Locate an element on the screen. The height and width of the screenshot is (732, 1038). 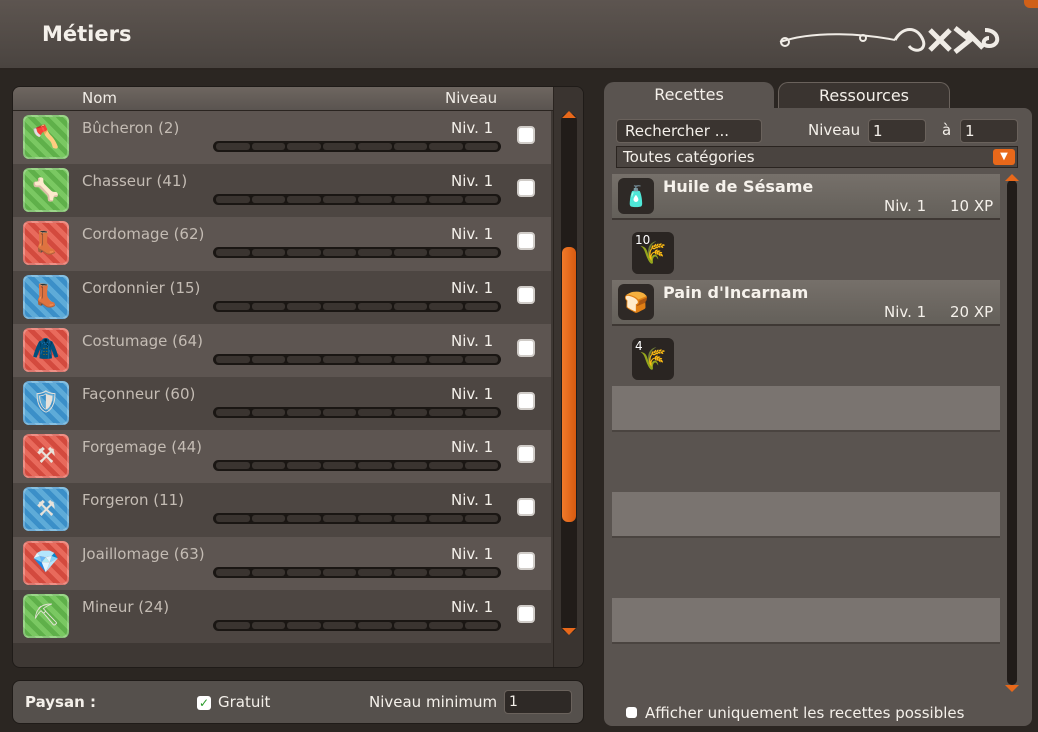
job-row: 🛡 Façonneur (60) Niv. 1 is located at coordinates (282, 403).